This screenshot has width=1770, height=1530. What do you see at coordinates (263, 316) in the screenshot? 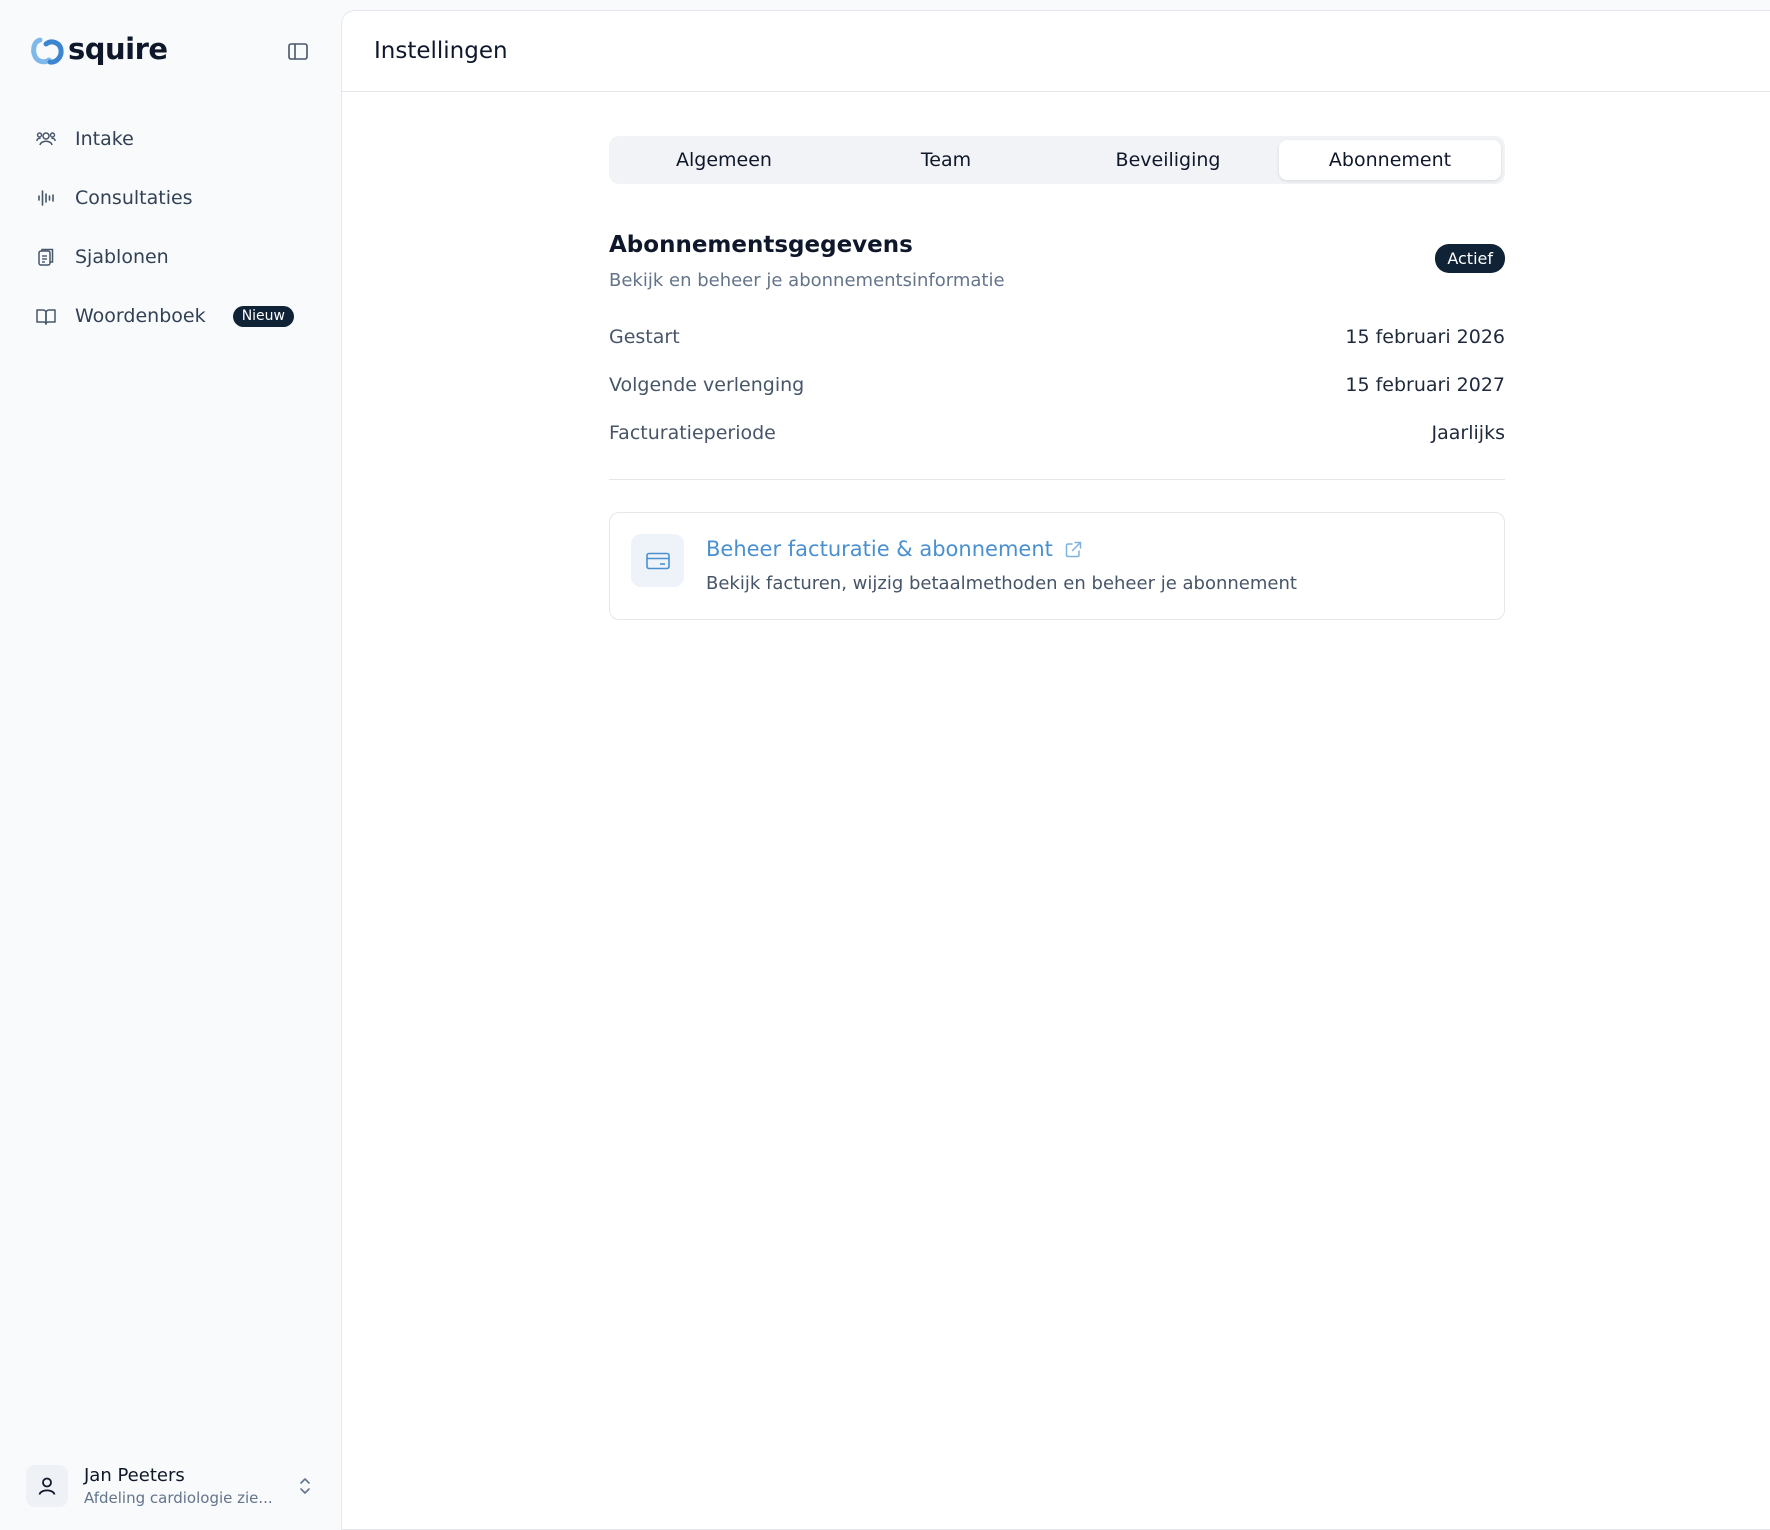
I see `new-badge: Nieuw` at bounding box center [263, 316].